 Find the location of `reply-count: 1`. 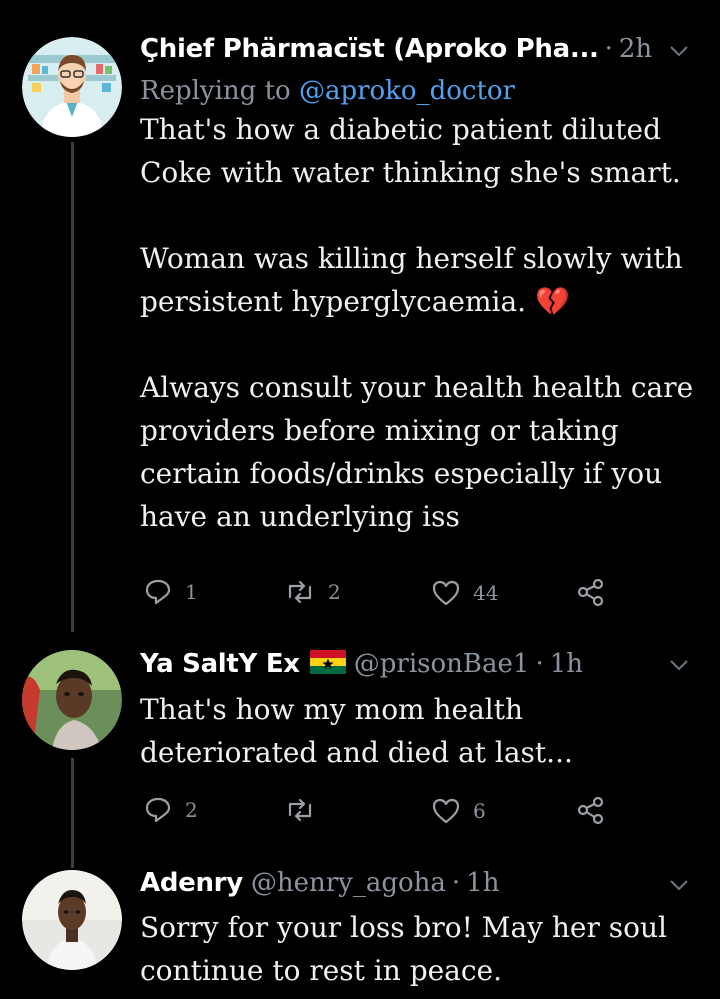

reply-count: 1 is located at coordinates (191, 592).